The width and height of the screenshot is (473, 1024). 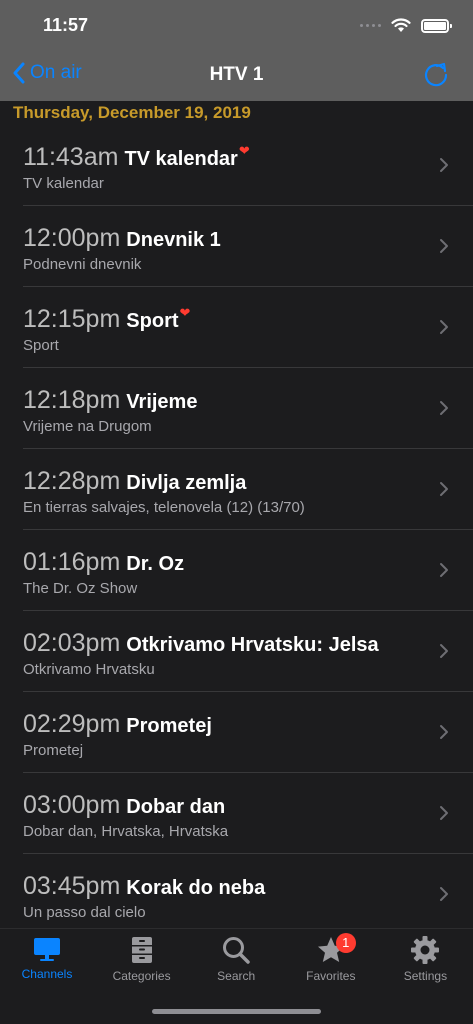 What do you see at coordinates (173, 240) in the screenshot?
I see `program-title: Dnevnik 1` at bounding box center [173, 240].